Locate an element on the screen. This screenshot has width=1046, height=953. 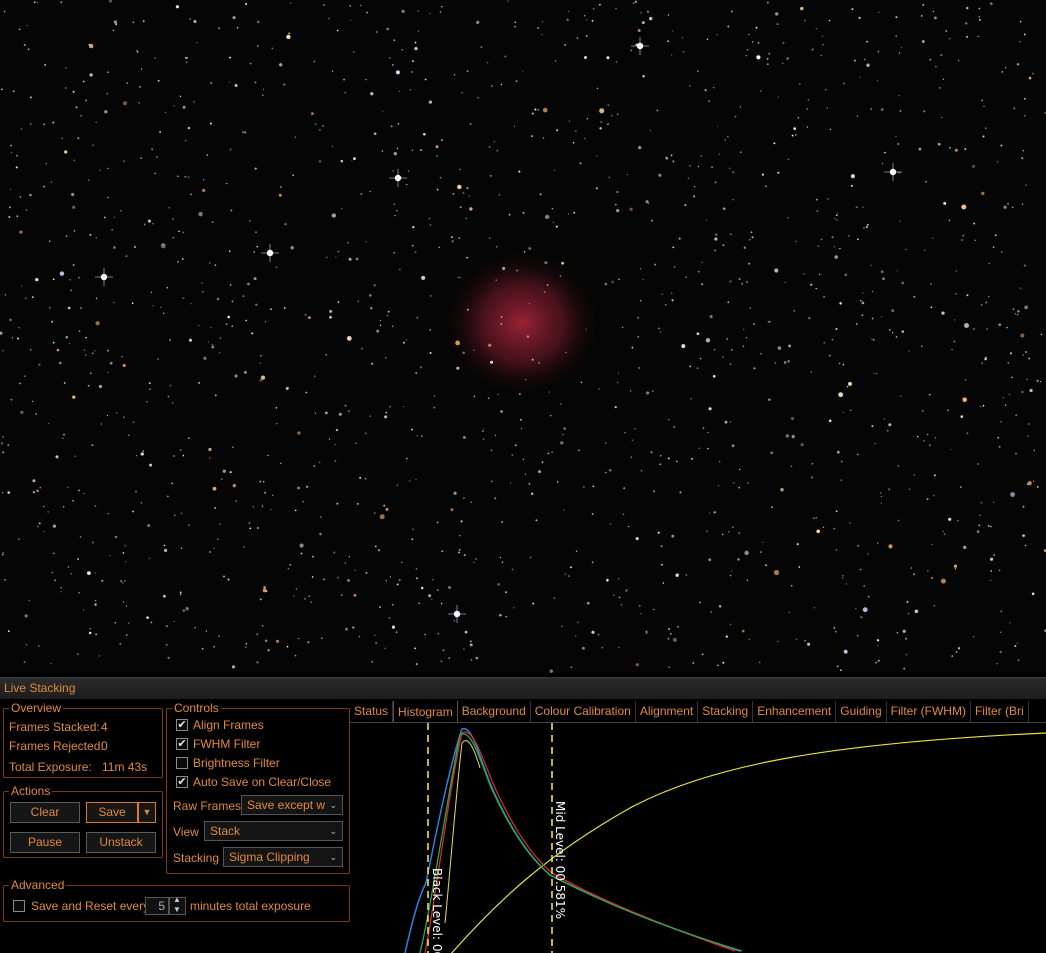
fwhm-filter-checkbox: ✔ is located at coordinates (182, 744).